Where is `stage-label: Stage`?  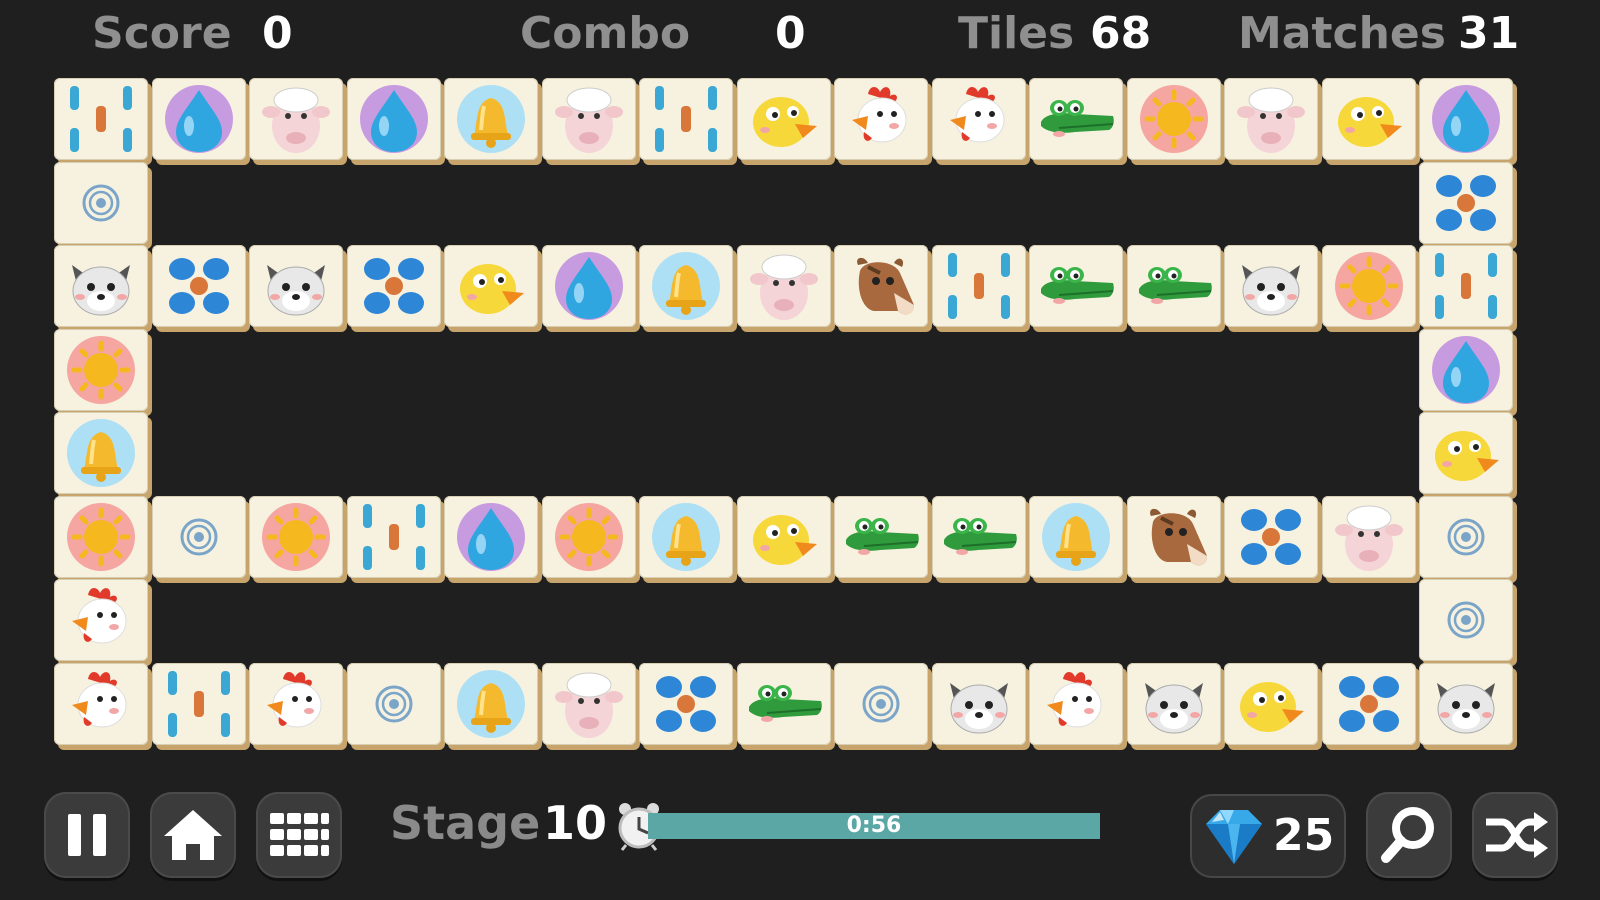 stage-label: Stage is located at coordinates (465, 823).